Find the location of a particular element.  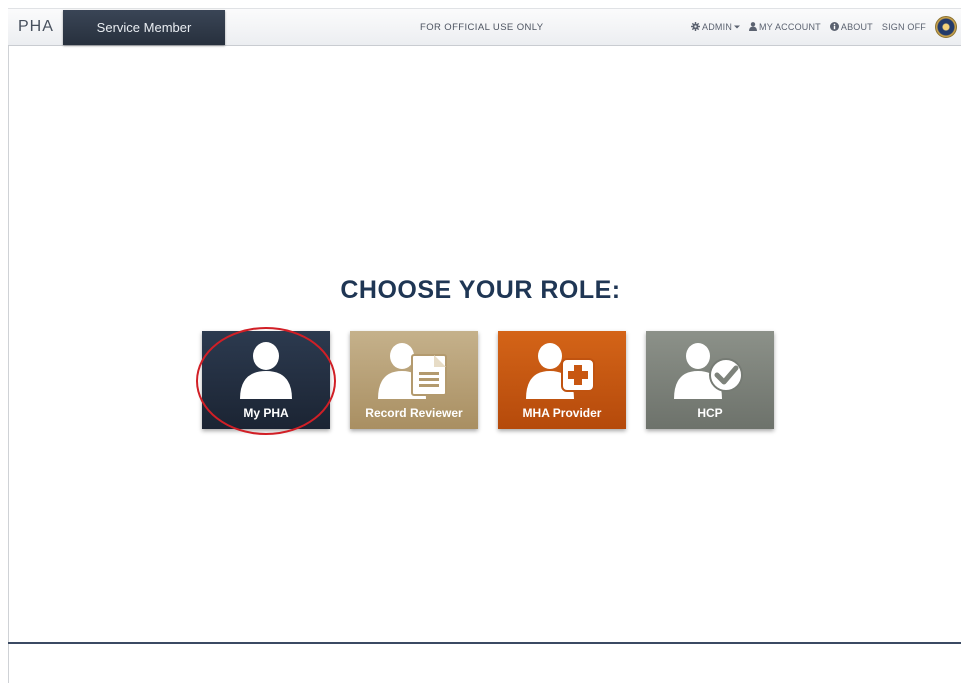

role-tiles: My PHA Record Reviewer MHA Provider HCP is located at coordinates (488, 380).